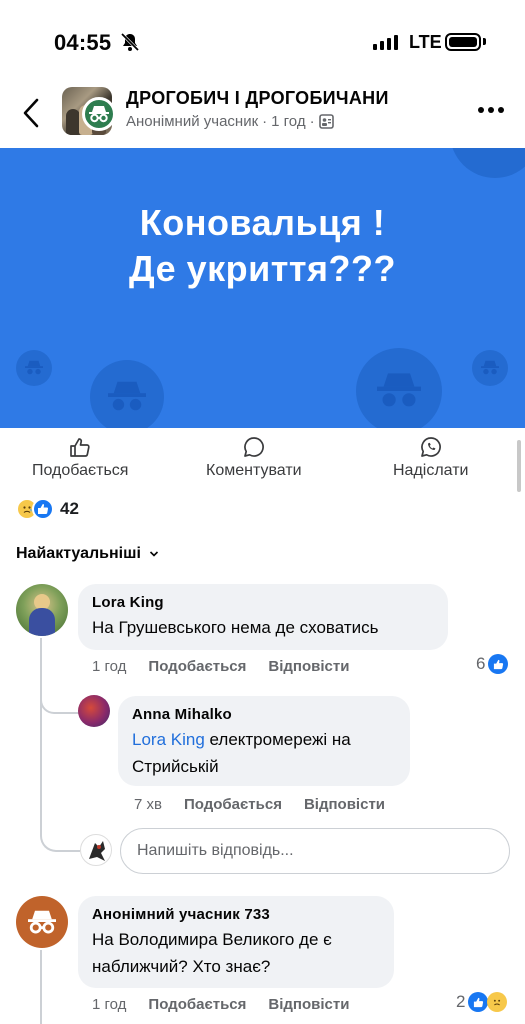 This screenshot has width=525, height=1024. What do you see at coordinates (42, 610) in the screenshot?
I see `commenter-avatar` at bounding box center [42, 610].